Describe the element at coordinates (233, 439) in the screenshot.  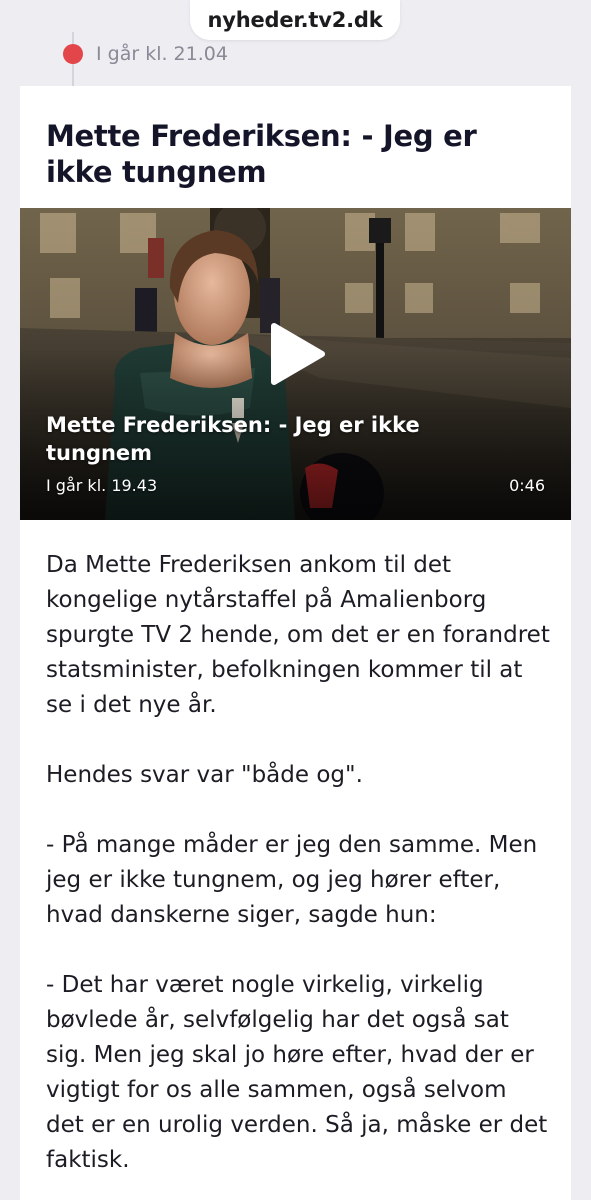
I see `video-title: Mette Frederiksen: - Jeg er ikke tungnem` at that location.